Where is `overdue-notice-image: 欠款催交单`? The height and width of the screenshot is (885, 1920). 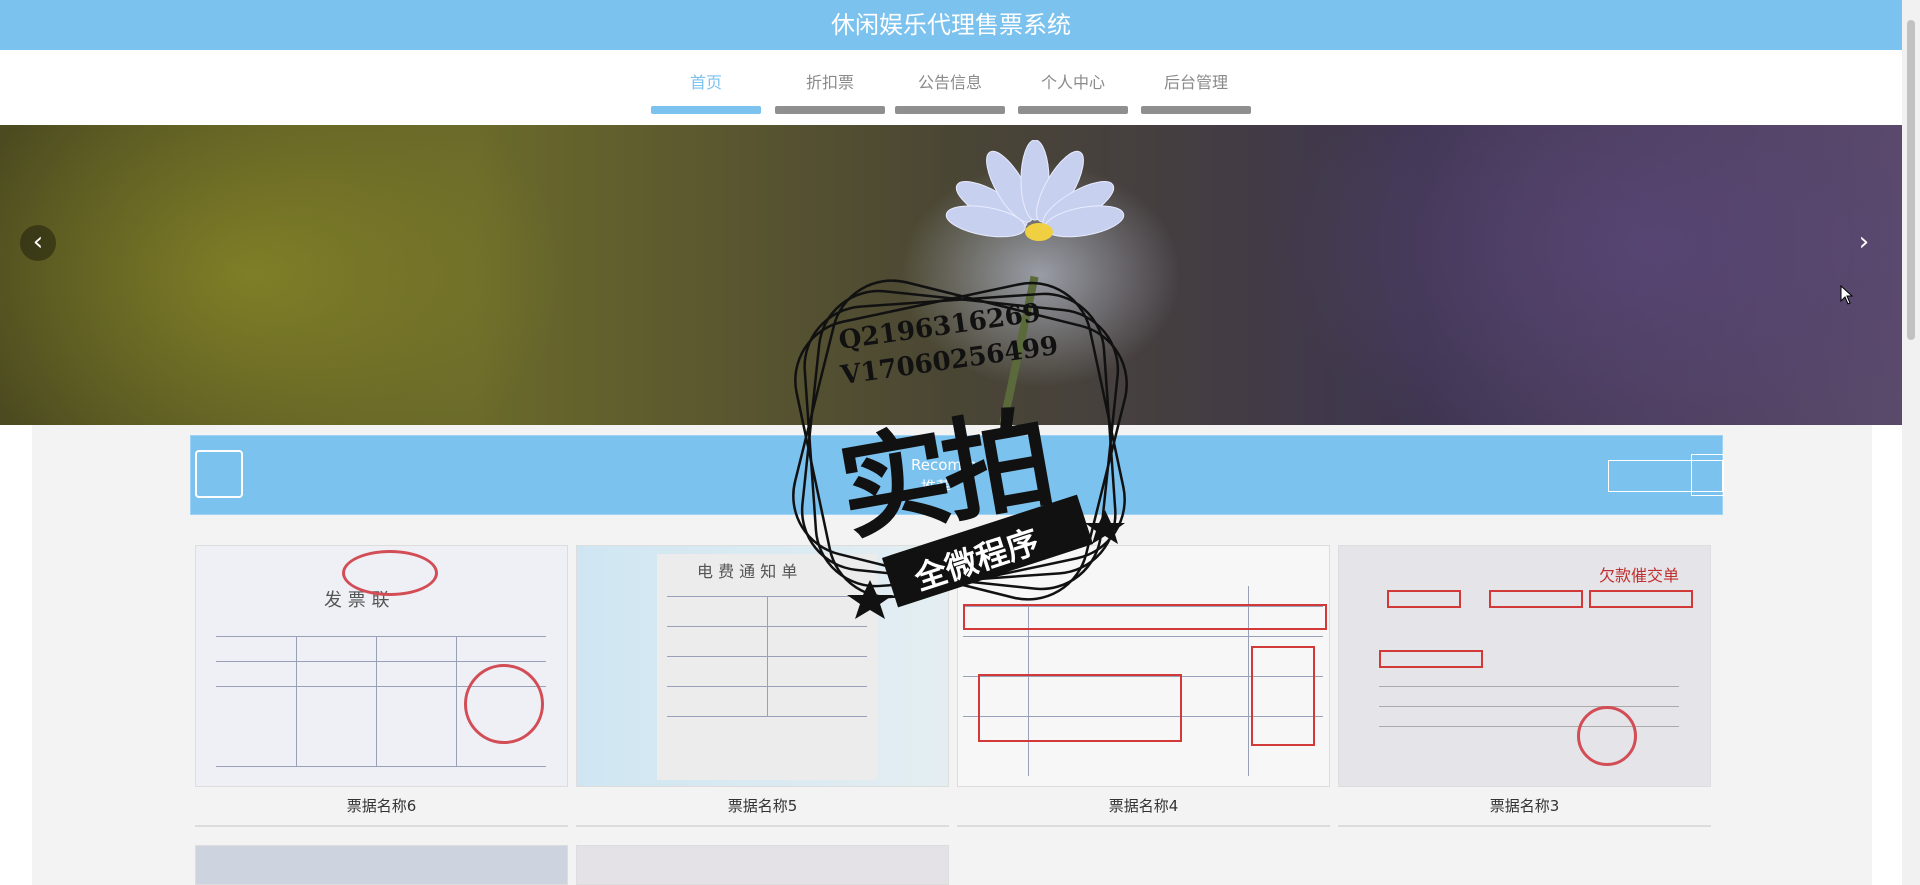
overdue-notice-image: 欠款催交单 is located at coordinates (1524, 666).